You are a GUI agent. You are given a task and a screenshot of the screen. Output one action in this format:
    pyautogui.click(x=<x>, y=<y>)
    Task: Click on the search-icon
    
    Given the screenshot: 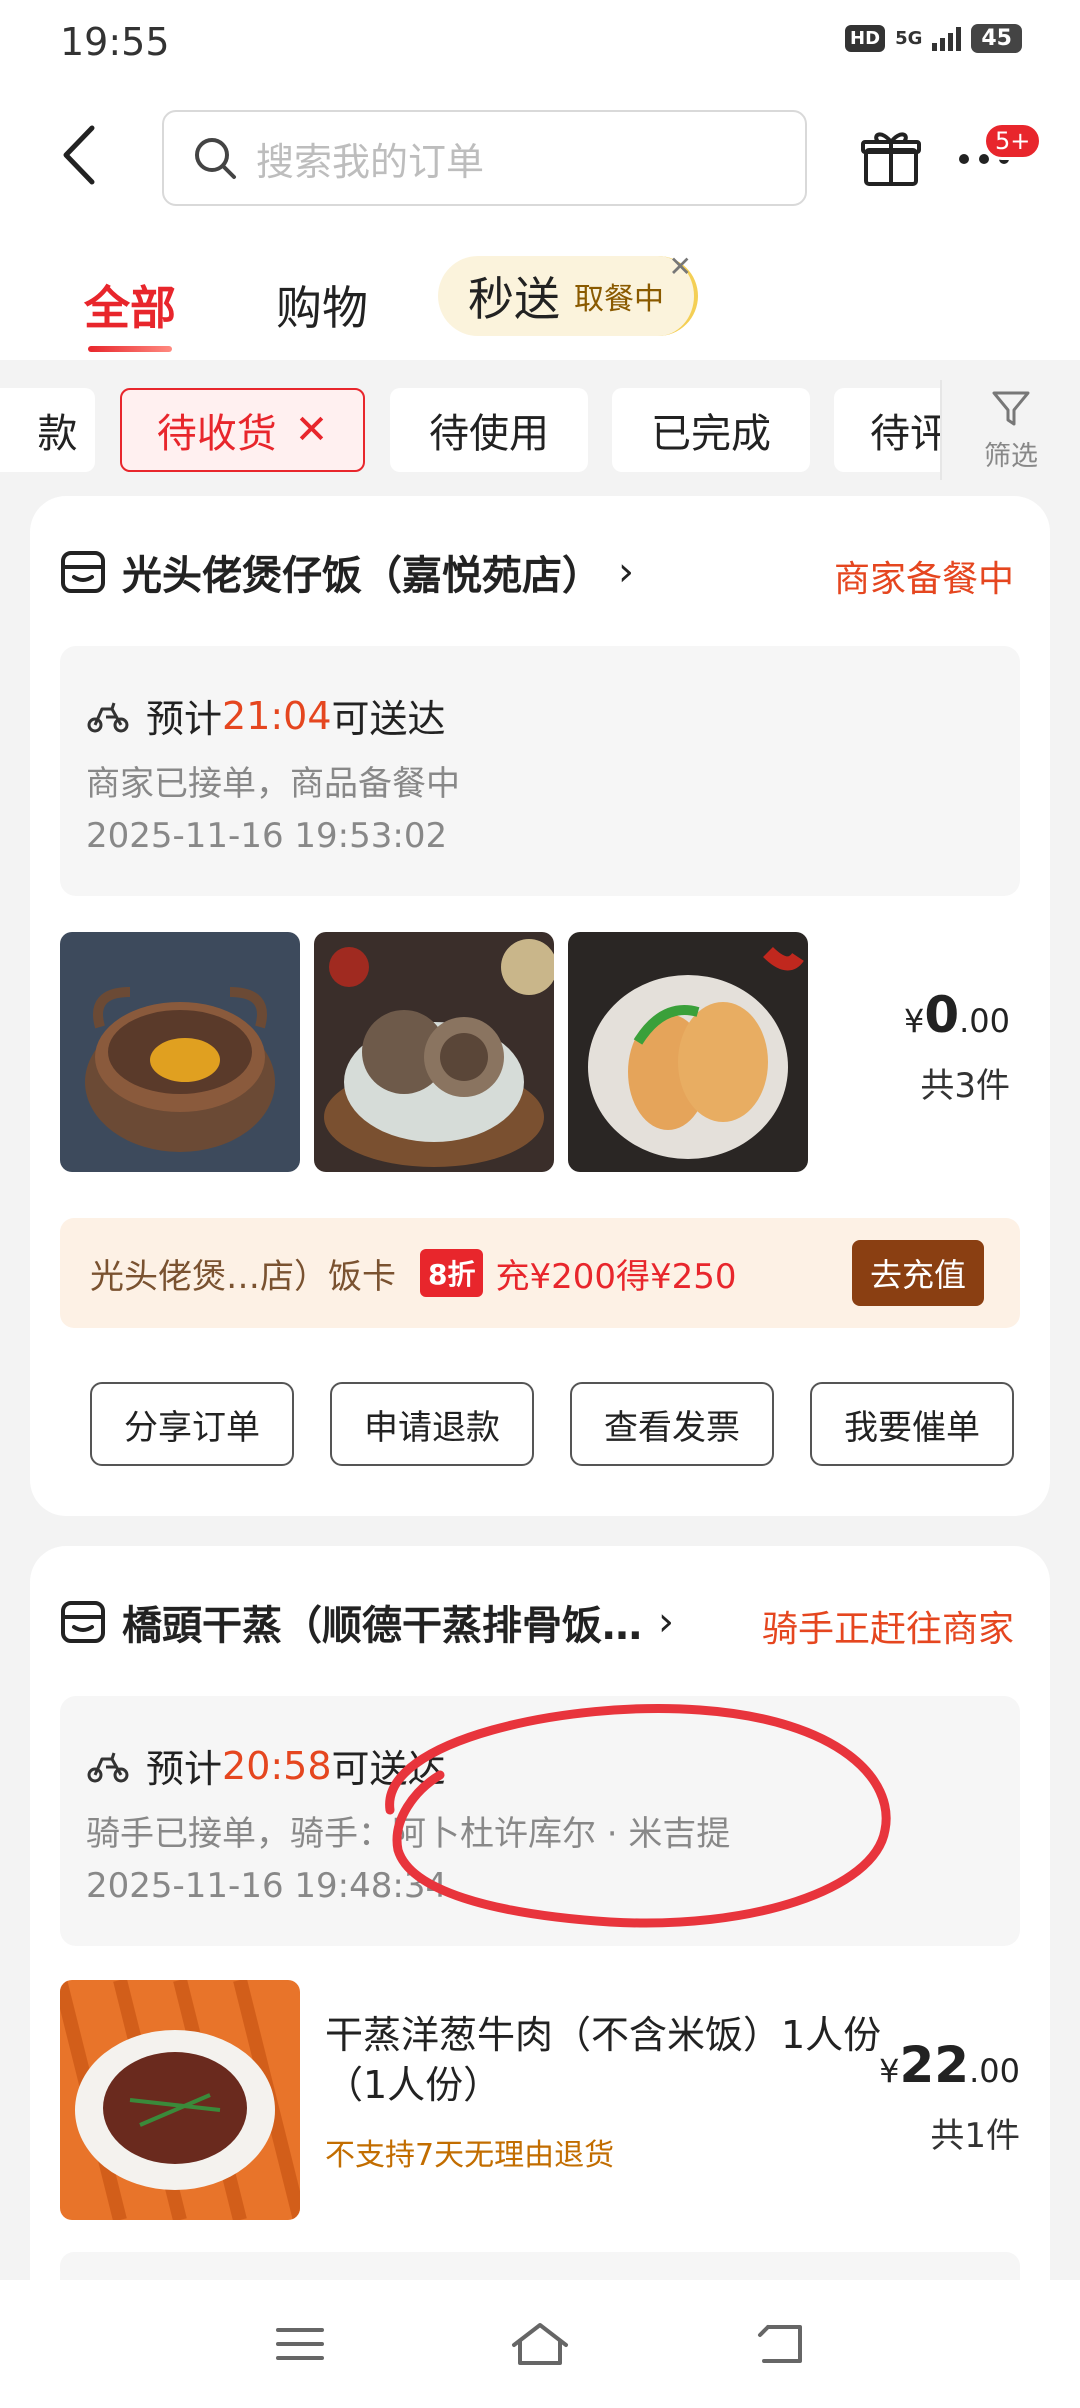 What is the action you would take?
    pyautogui.click(x=215, y=158)
    